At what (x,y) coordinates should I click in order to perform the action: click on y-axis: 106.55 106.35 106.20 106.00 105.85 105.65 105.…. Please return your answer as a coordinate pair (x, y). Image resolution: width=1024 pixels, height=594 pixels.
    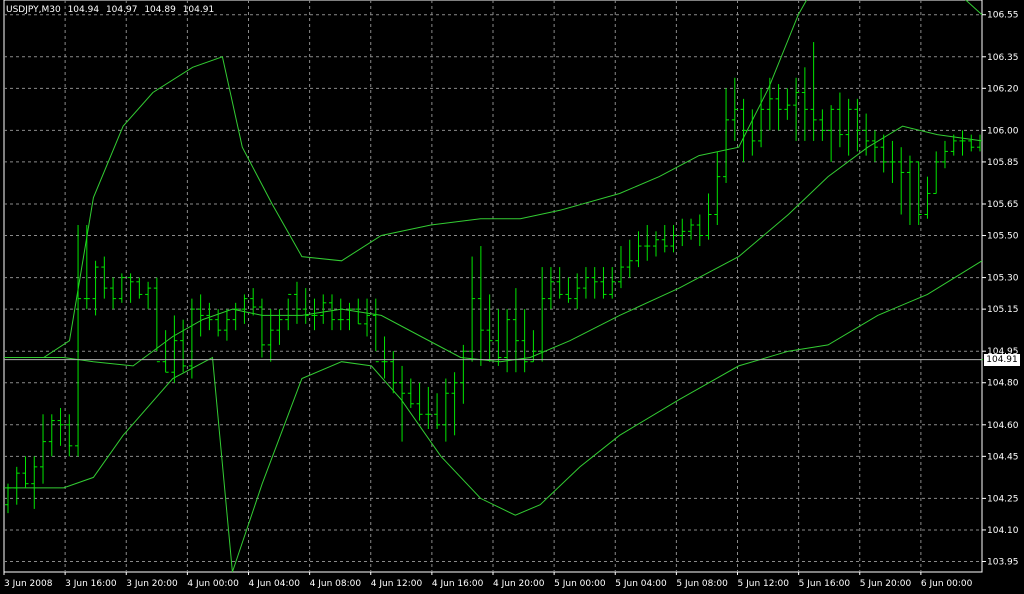
    Looking at the image, I should click on (1000, 289).